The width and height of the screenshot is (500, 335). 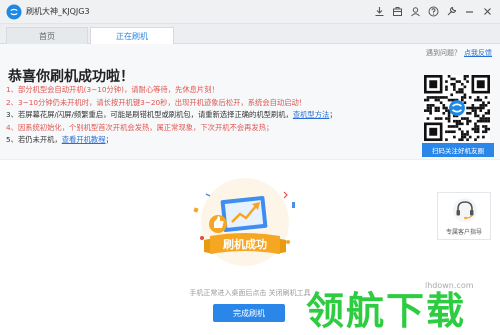 I want to click on help-prompt: 遇到问题？, so click(x=443, y=53).